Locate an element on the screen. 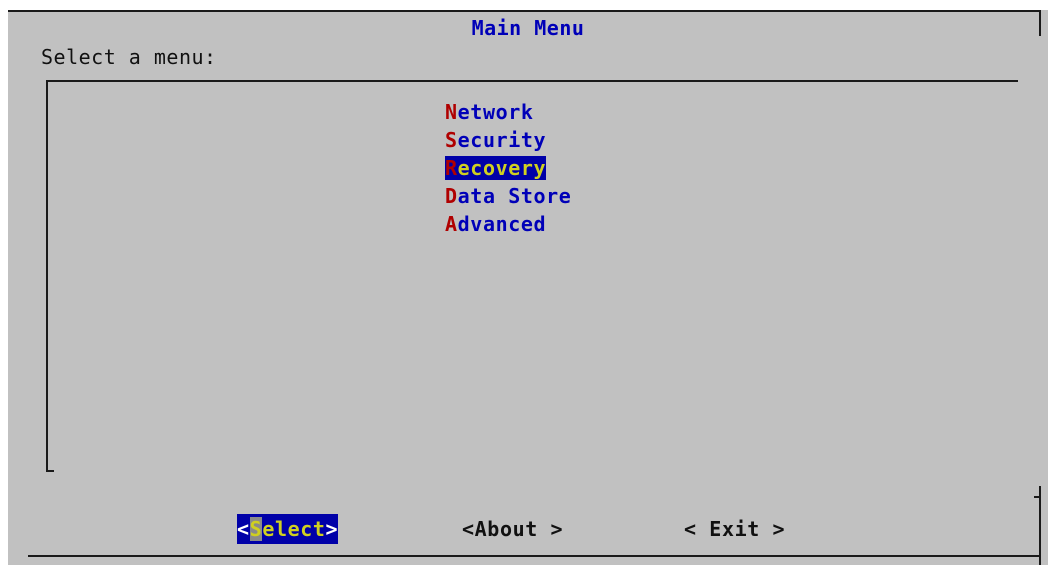 The height and width of the screenshot is (572, 1057). dialog-bottom-border is located at coordinates (534, 556).